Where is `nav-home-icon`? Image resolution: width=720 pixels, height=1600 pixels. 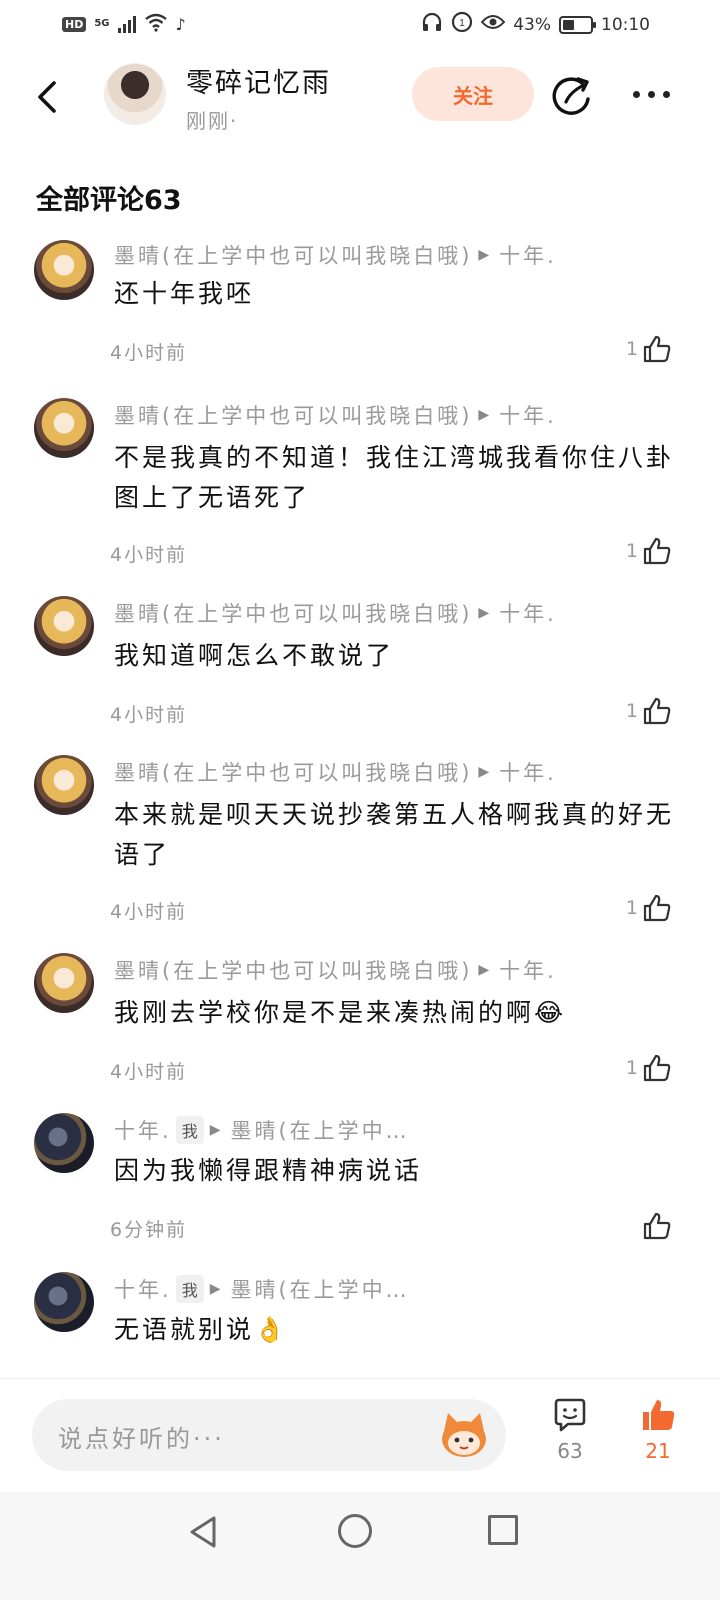
nav-home-icon is located at coordinates (355, 1531).